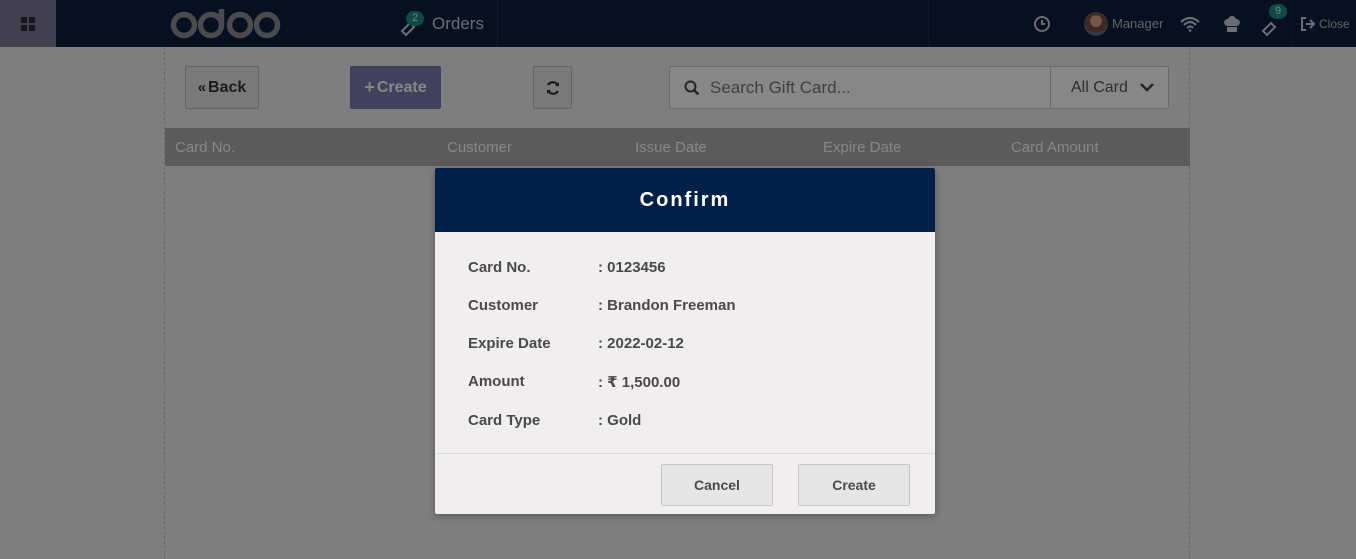 The height and width of the screenshot is (559, 1356). Describe the element at coordinates (496, 381) in the screenshot. I see `detail-label-amount: Amount` at that location.